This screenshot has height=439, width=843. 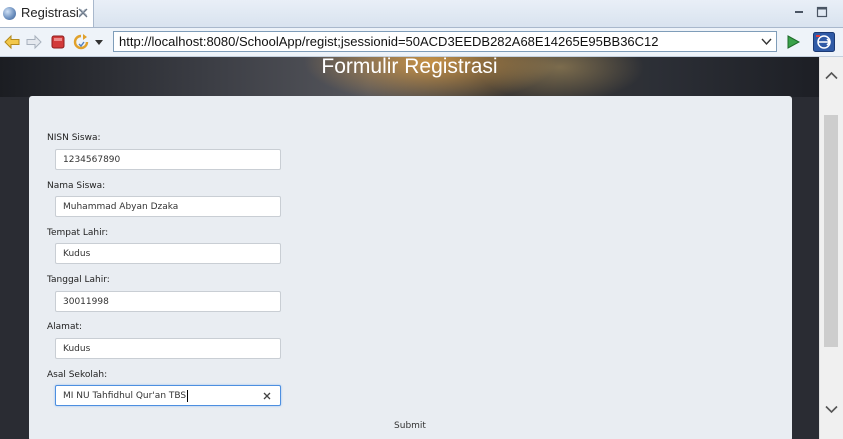 What do you see at coordinates (187, 396) in the screenshot?
I see `text-caret` at bounding box center [187, 396].